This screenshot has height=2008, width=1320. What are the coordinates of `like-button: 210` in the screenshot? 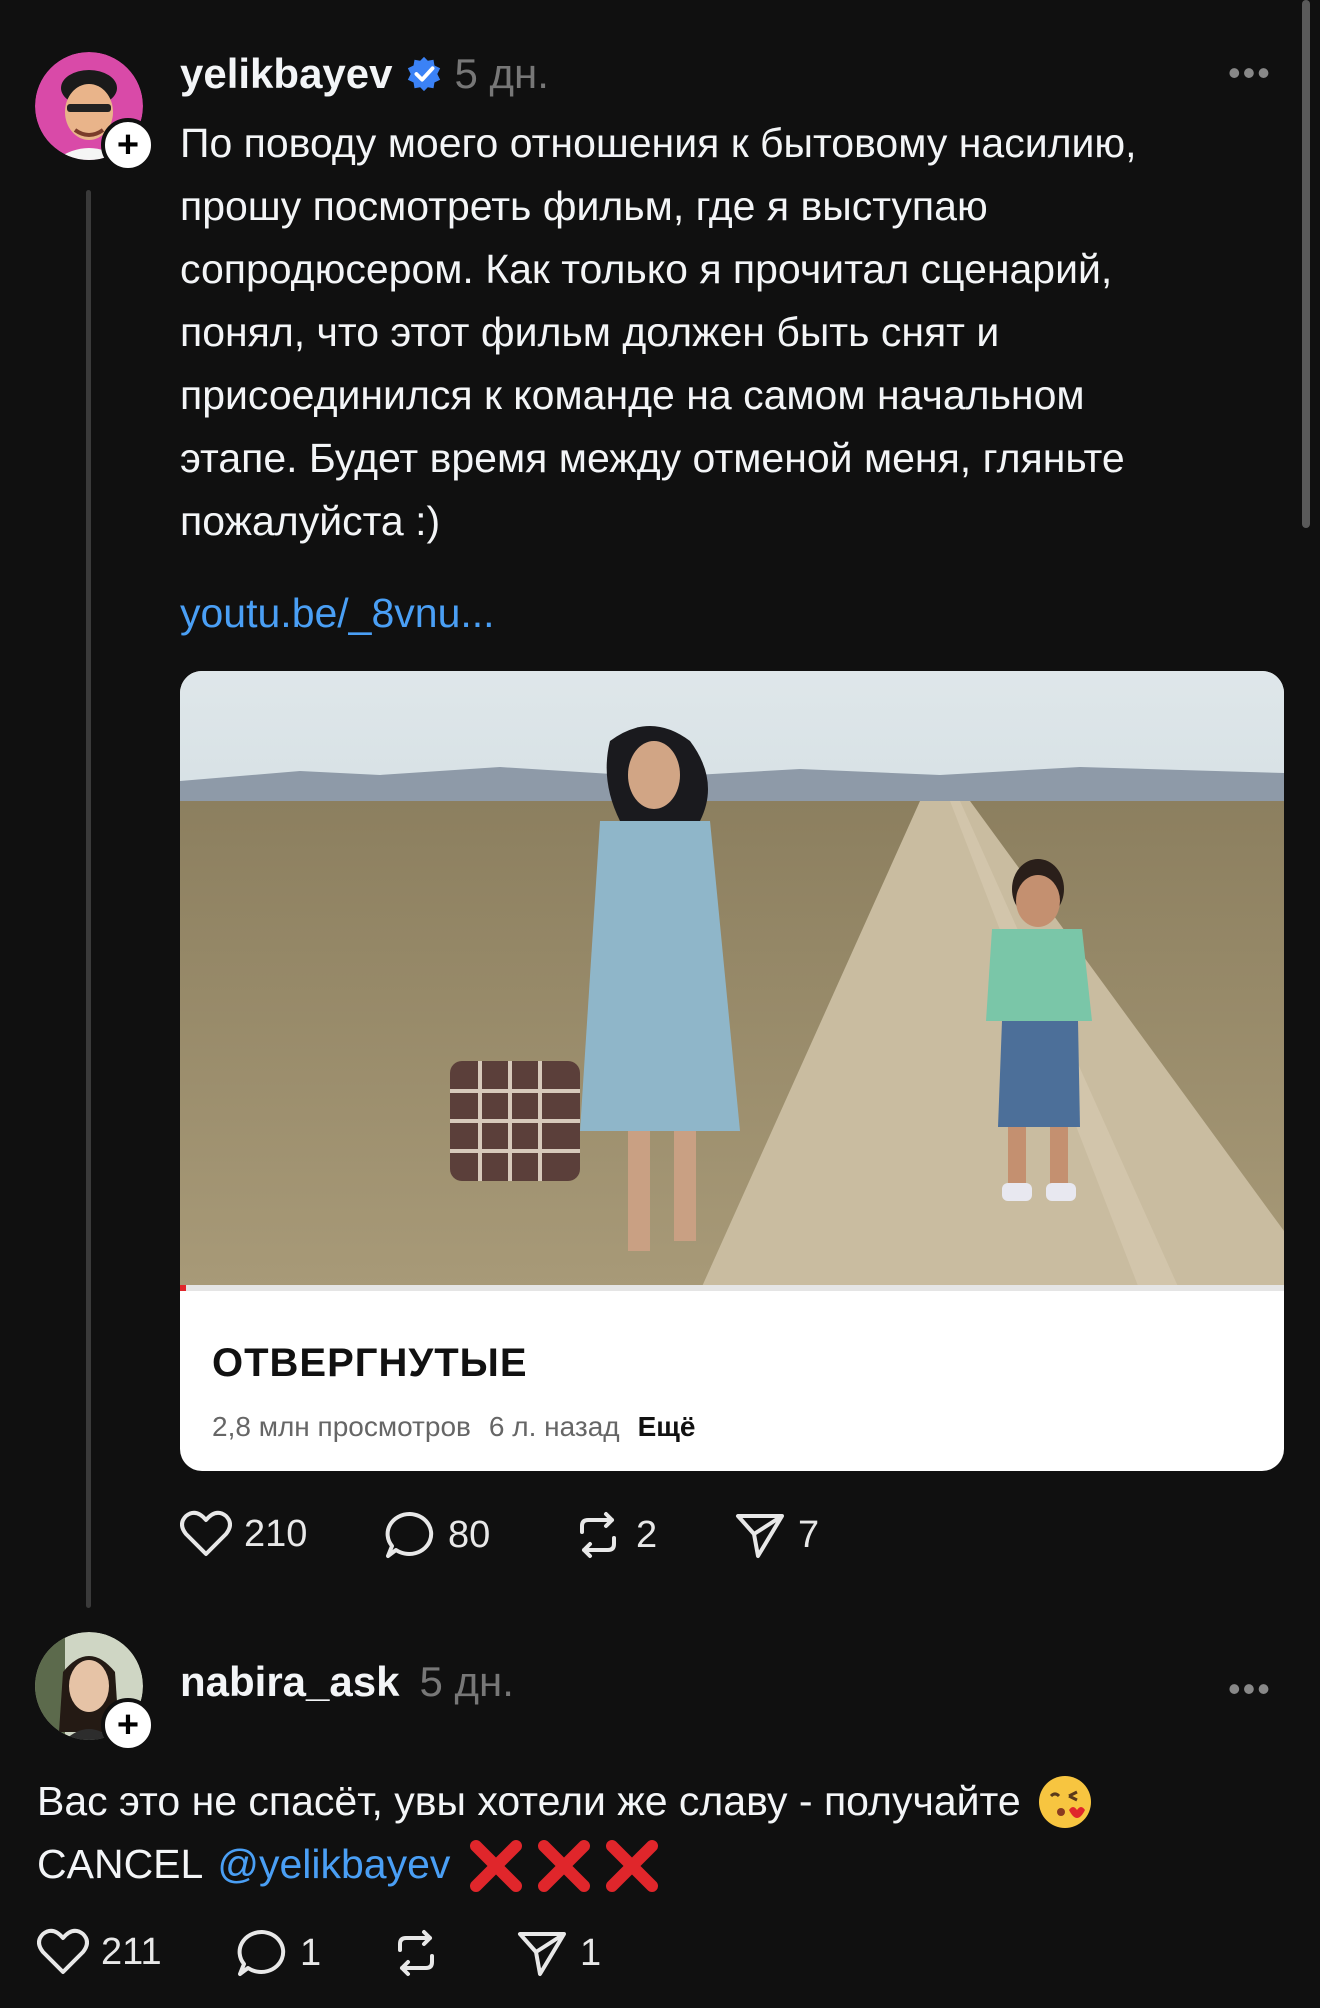 It's located at (243, 1534).